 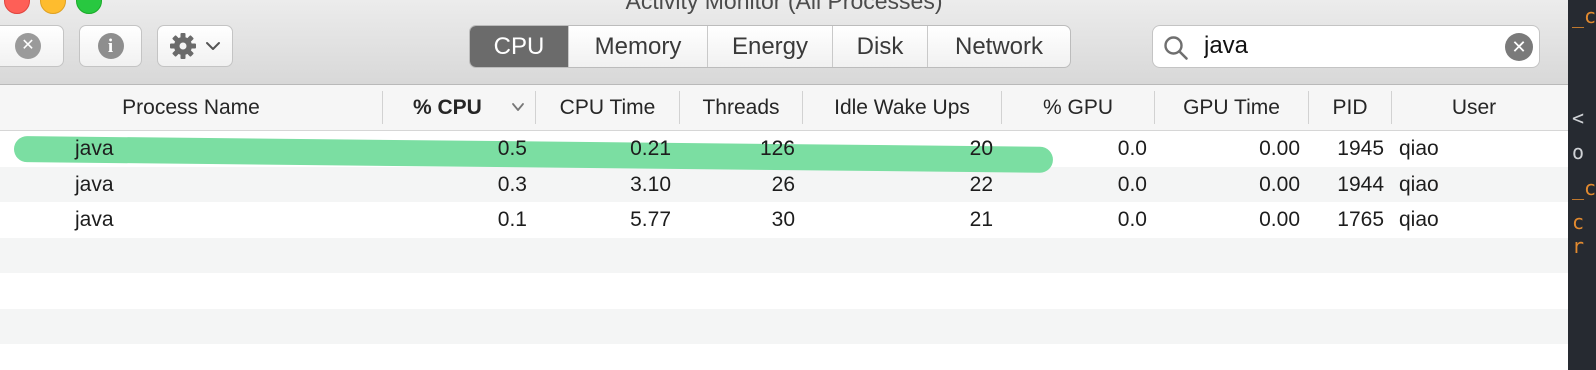 I want to click on table-row: java 0.3 3.10 26 22 0.0 0.00 1944 qiao, so click(x=784, y=184).